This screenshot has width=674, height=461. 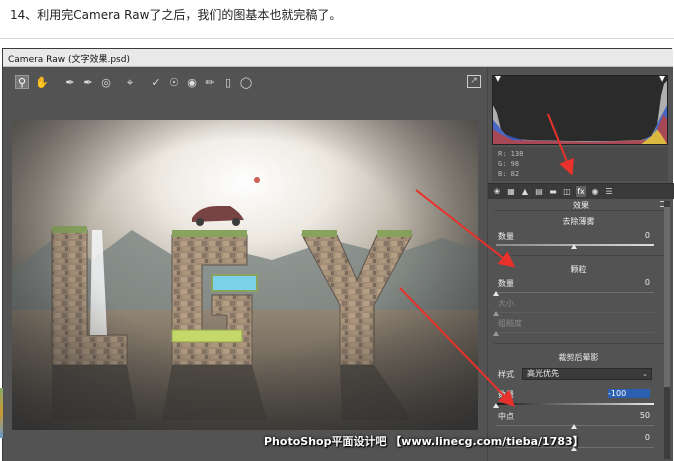 I want to click on panel-tabs: ❀ ▦ ▲ ▤ ▬ ◫ fx ◉ ☰, so click(x=581, y=191).